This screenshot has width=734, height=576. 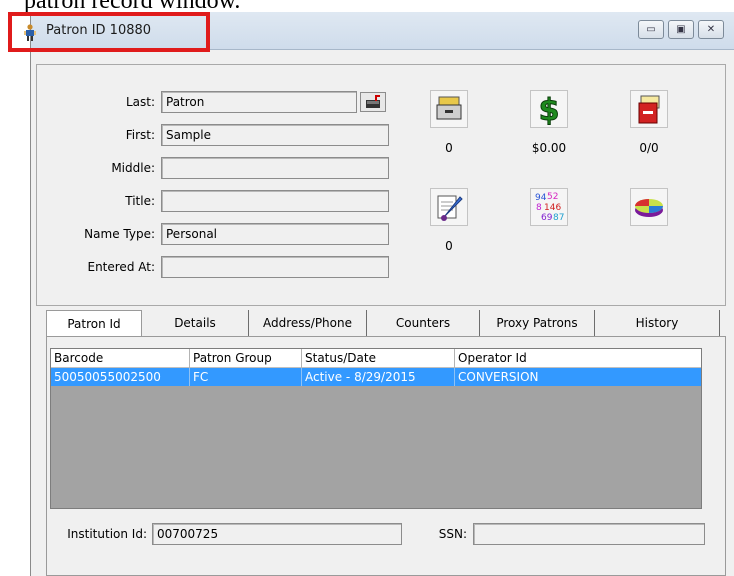 What do you see at coordinates (558, 218) in the screenshot?
I see `svg-text: 87` at bounding box center [558, 218].